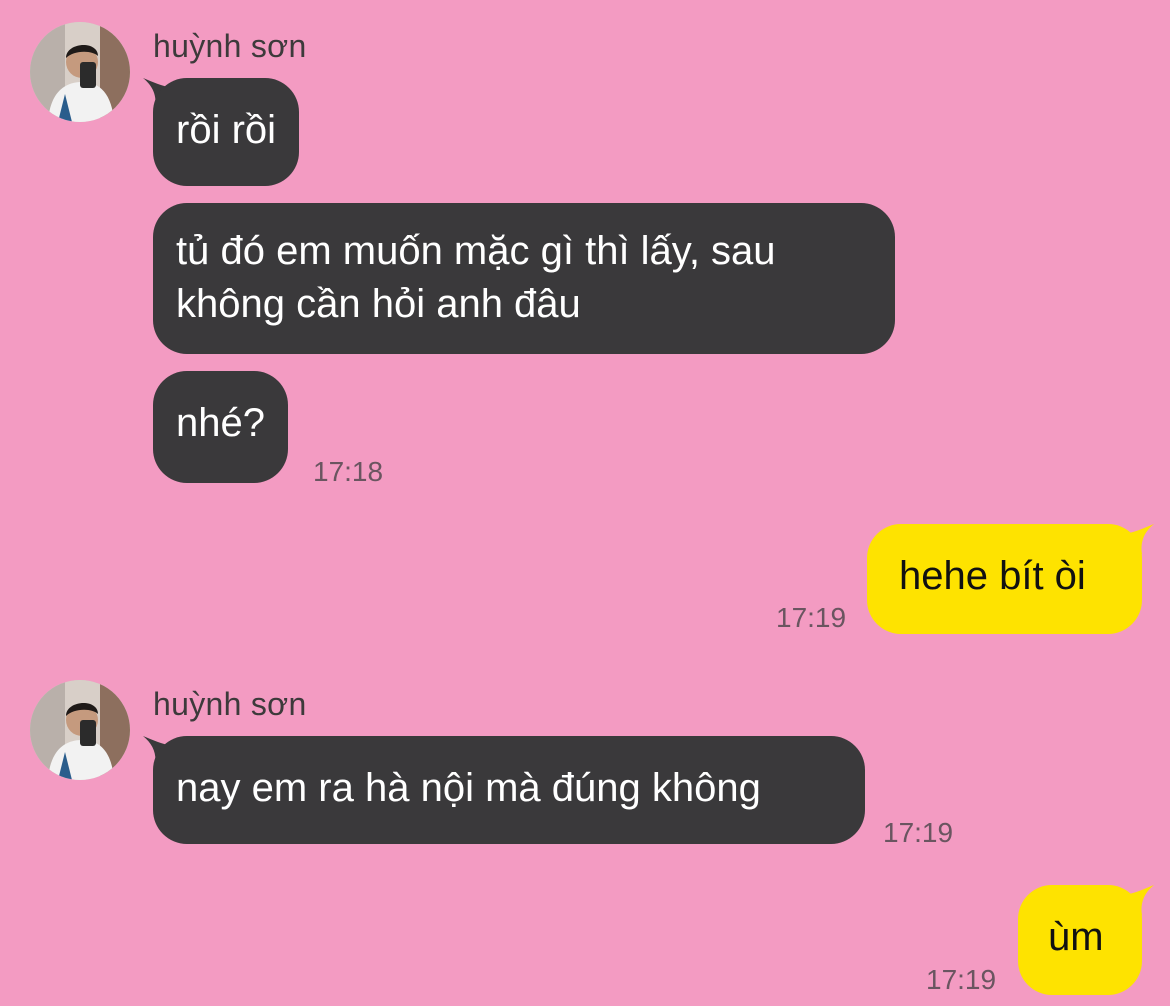 This screenshot has width=1170, height=1006. I want to click on message-bubble: hehe bít òi, so click(1004, 579).